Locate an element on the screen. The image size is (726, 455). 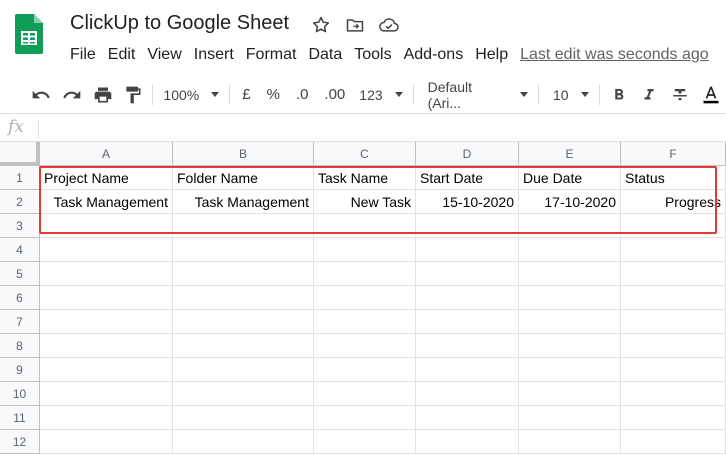
cell-b10 is located at coordinates (243, 394).